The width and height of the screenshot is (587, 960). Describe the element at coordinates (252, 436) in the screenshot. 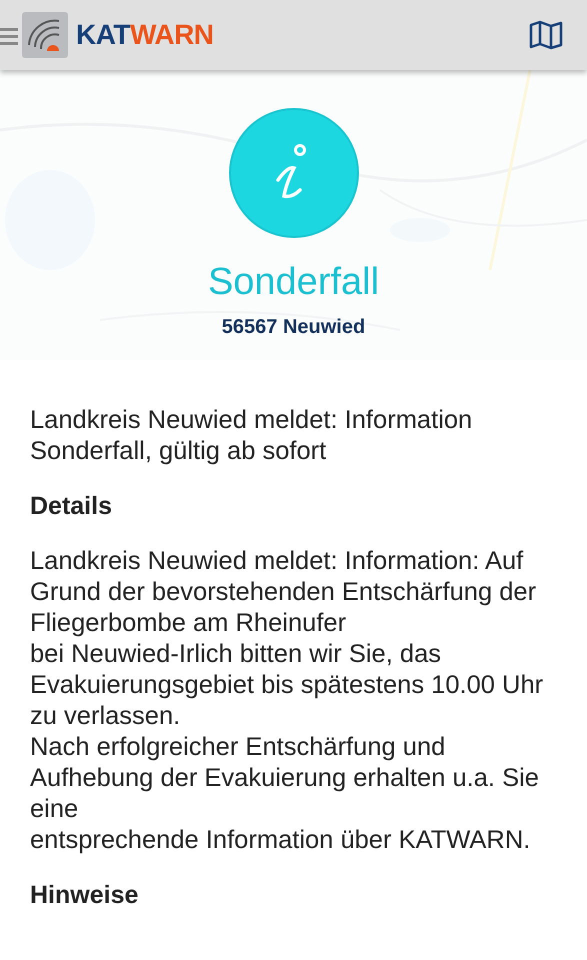

I see `alert-summary: Landkreis Neuwied meldet: Information Sonderfall, gültig ab sofort` at that location.